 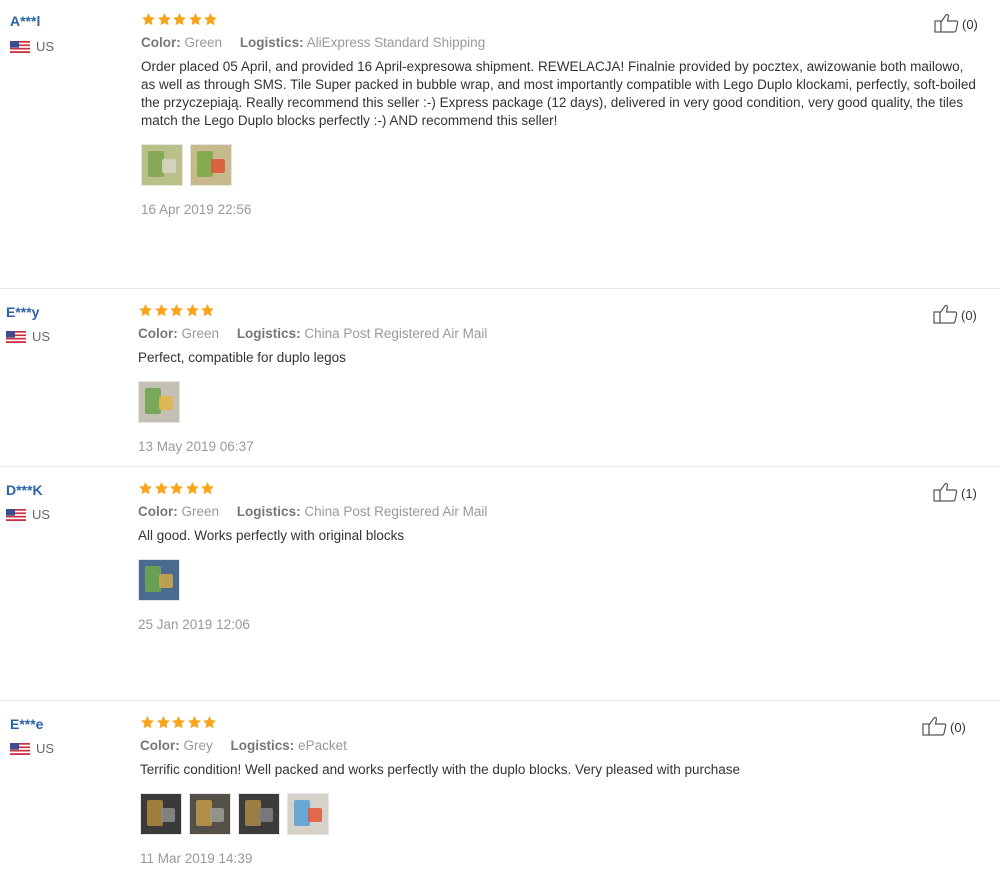 I want to click on helpful-button: (1), so click(x=955, y=493).